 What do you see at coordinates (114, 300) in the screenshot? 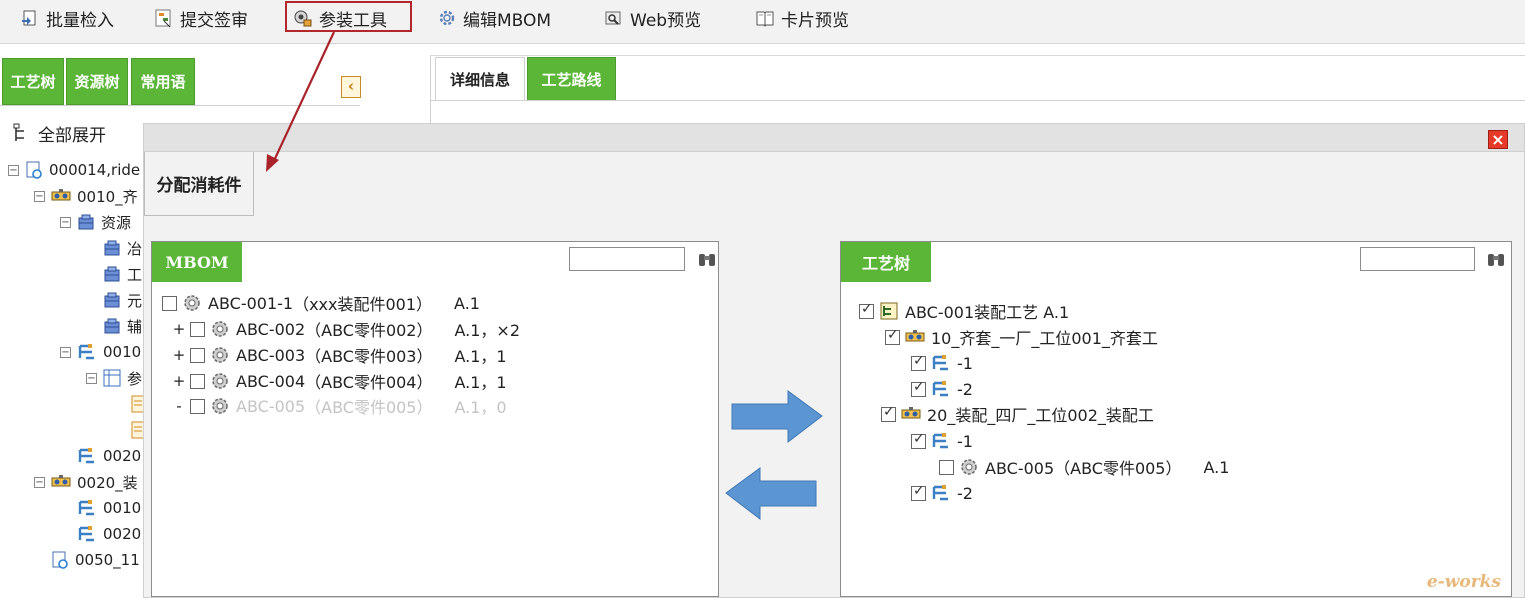
I see `left-tree-node: 元` at bounding box center [114, 300].